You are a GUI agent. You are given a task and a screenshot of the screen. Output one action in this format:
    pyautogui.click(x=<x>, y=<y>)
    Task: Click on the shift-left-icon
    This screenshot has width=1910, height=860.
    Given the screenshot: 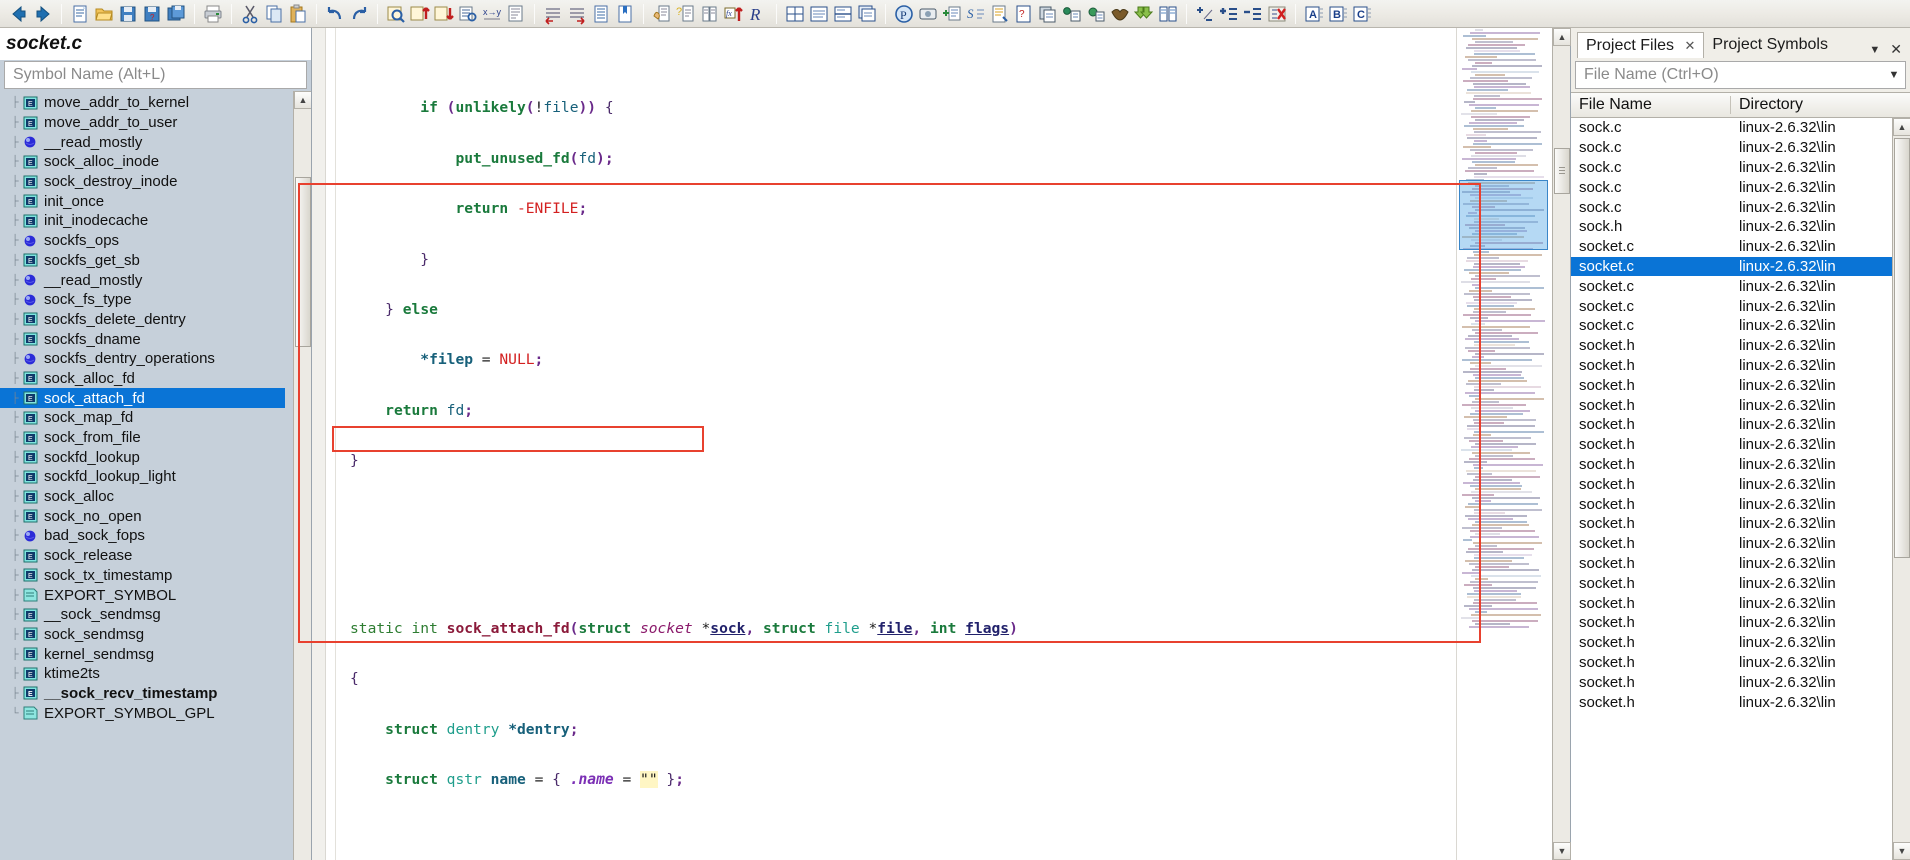 What is the action you would take?
    pyautogui.click(x=553, y=14)
    